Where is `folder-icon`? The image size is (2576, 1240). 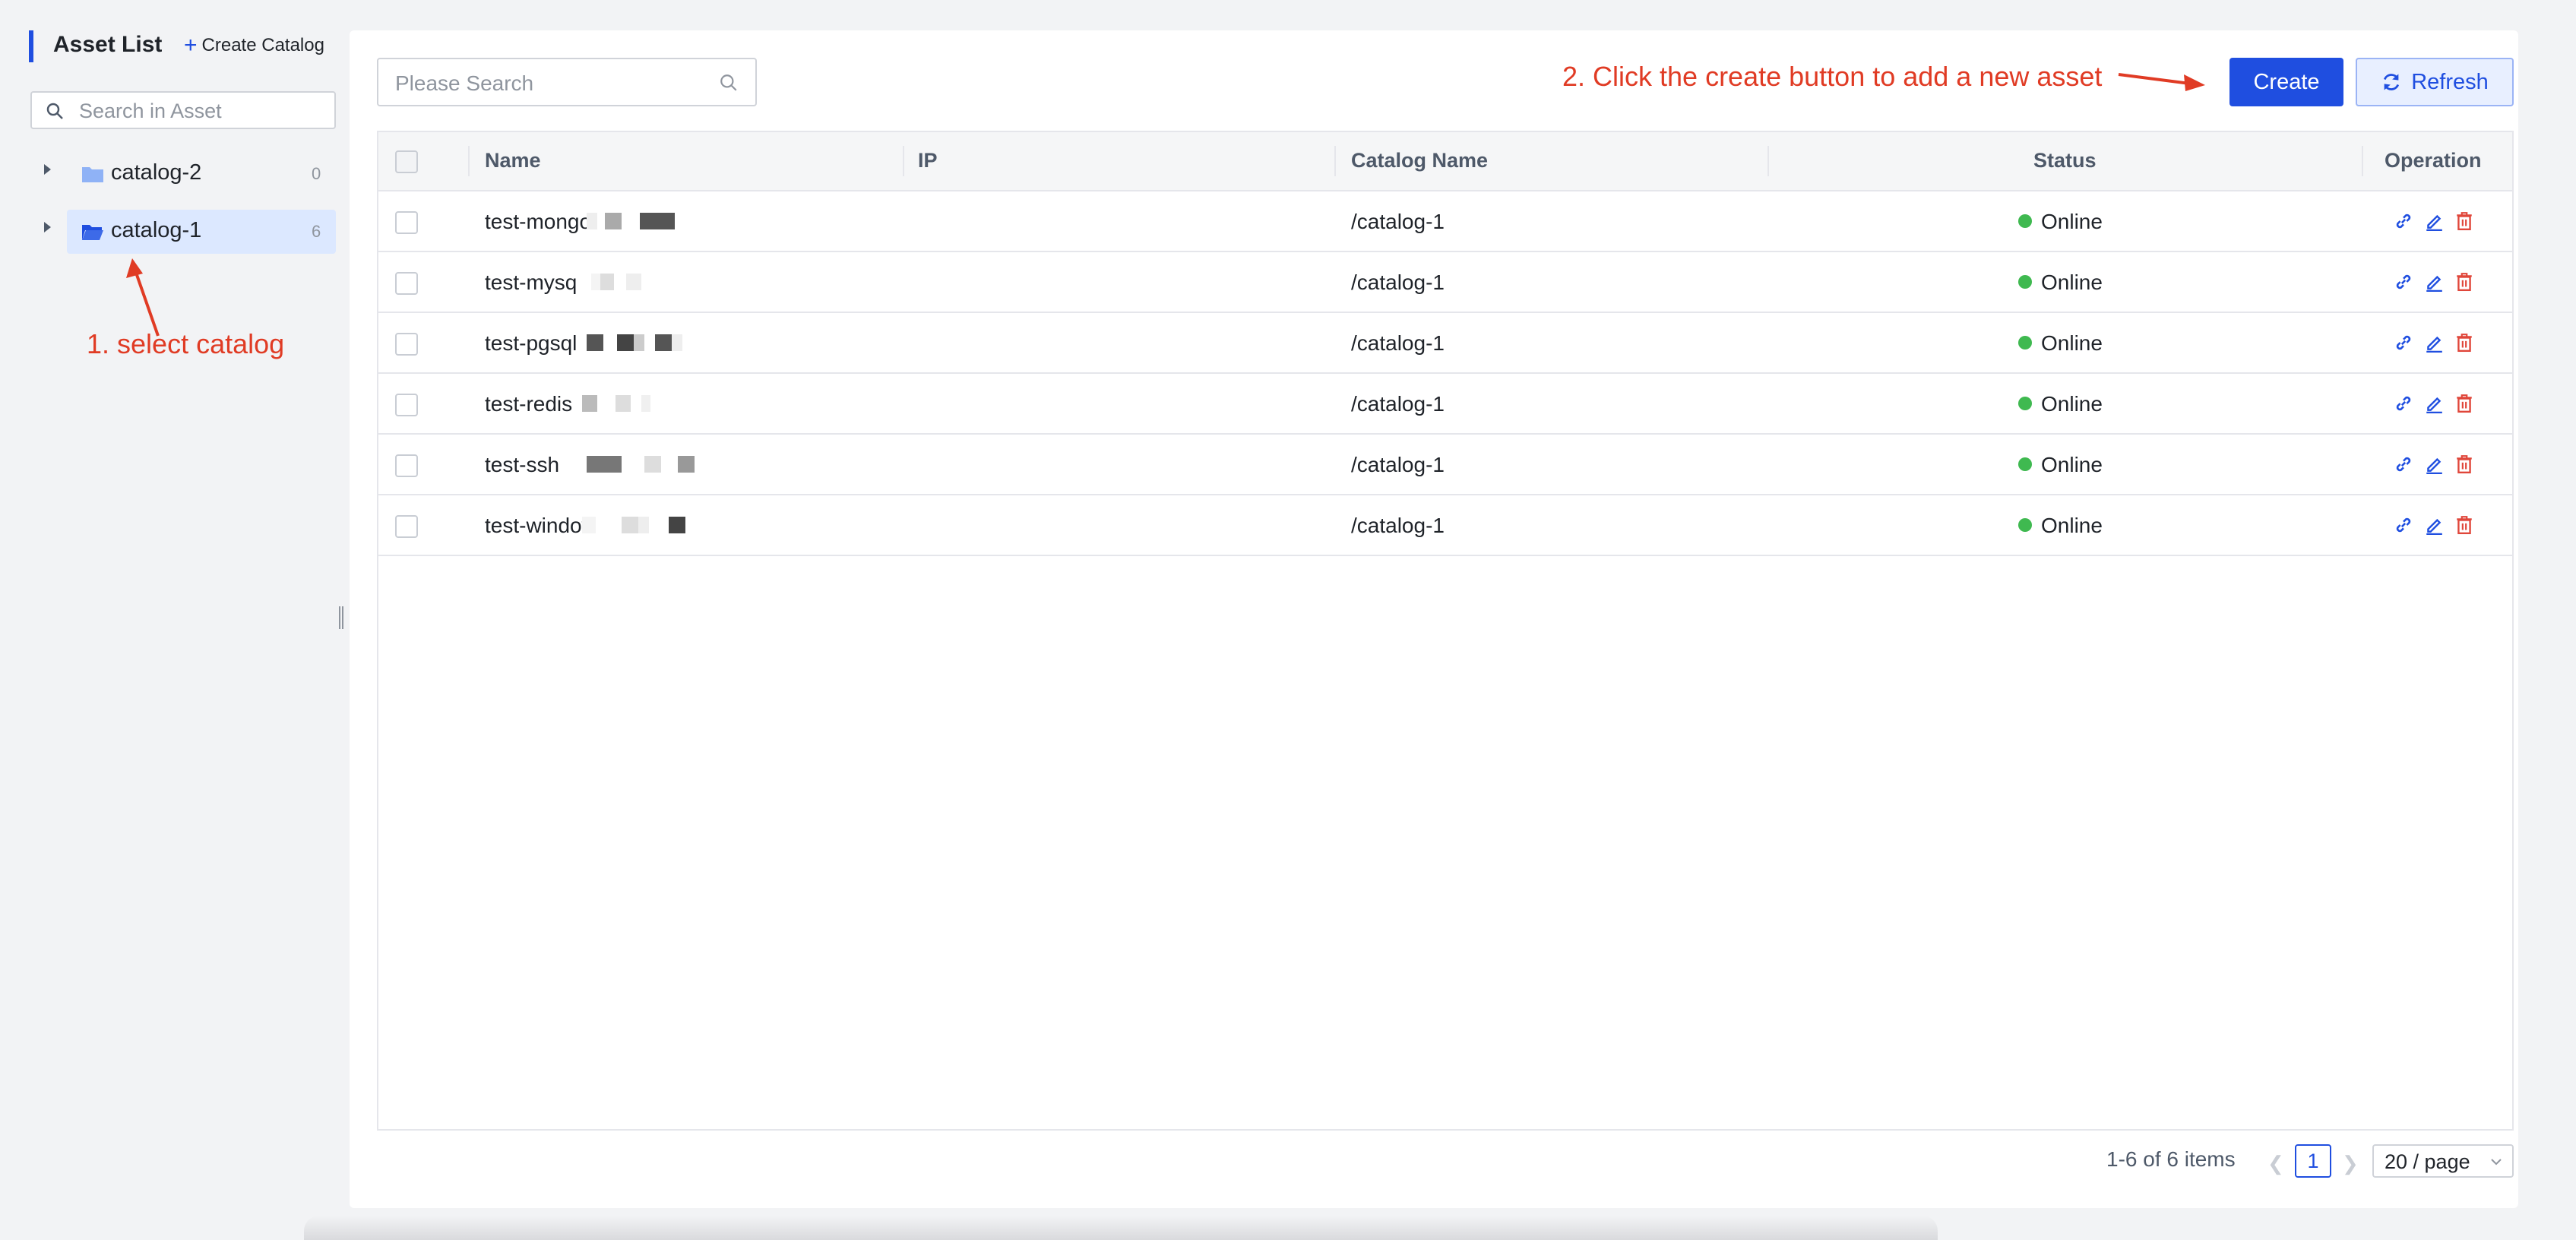
folder-icon is located at coordinates (92, 174).